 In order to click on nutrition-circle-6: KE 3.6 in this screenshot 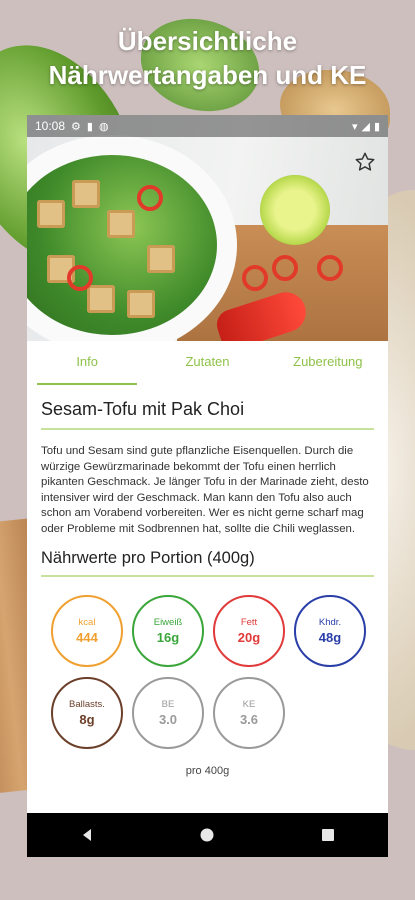, I will do `click(249, 713)`.